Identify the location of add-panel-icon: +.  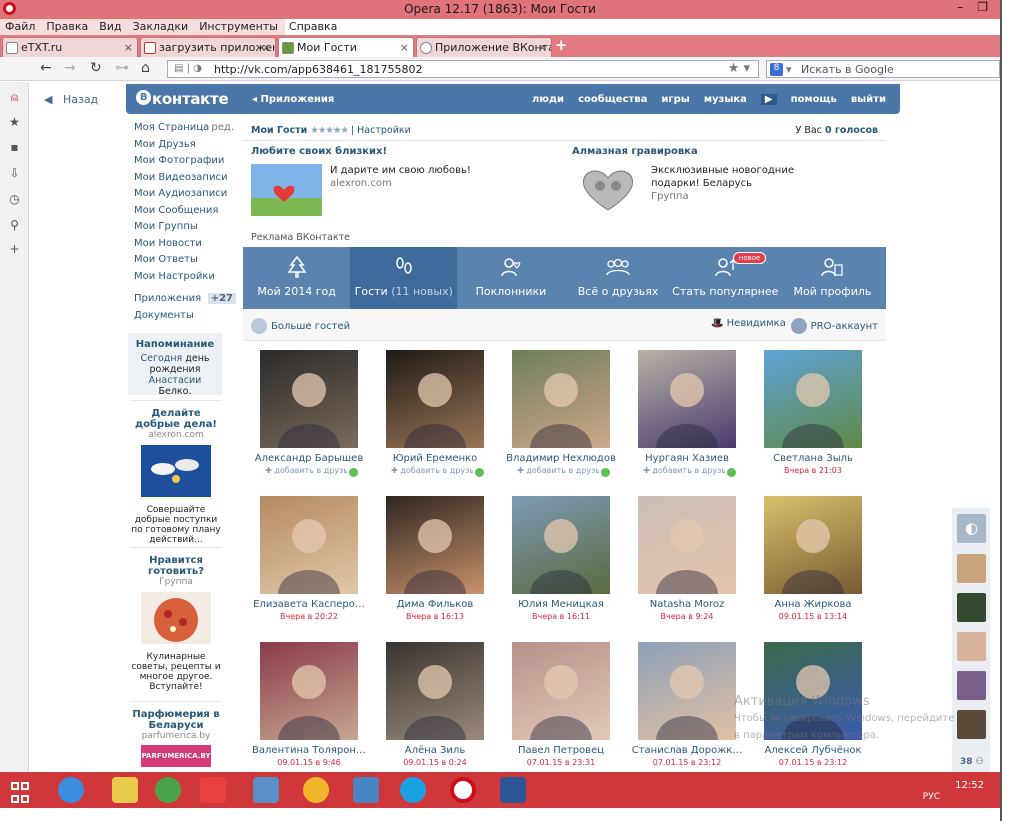
(14, 249).